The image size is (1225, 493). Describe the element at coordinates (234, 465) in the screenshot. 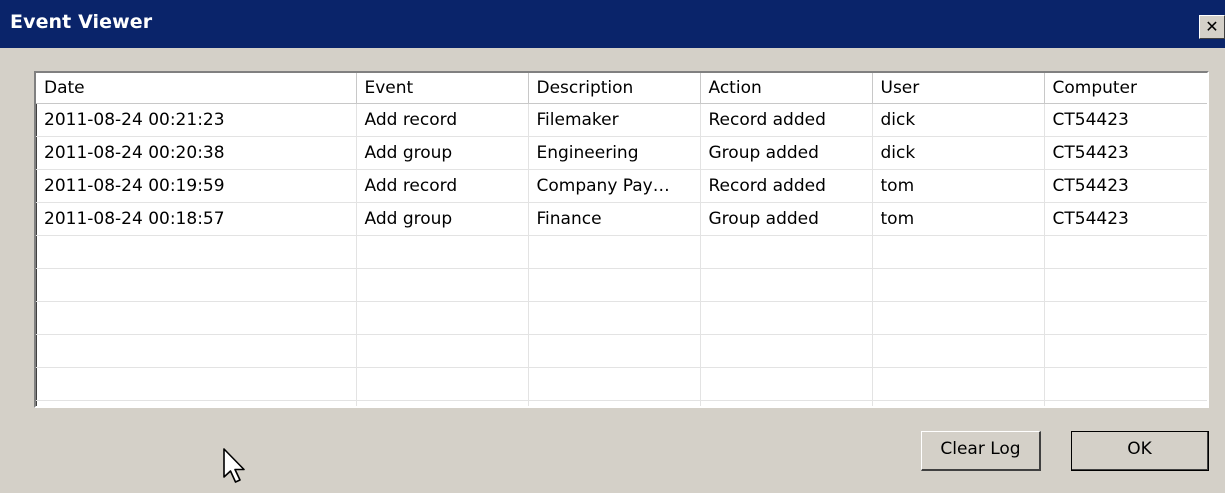

I see `arrow-cursor-icon` at that location.